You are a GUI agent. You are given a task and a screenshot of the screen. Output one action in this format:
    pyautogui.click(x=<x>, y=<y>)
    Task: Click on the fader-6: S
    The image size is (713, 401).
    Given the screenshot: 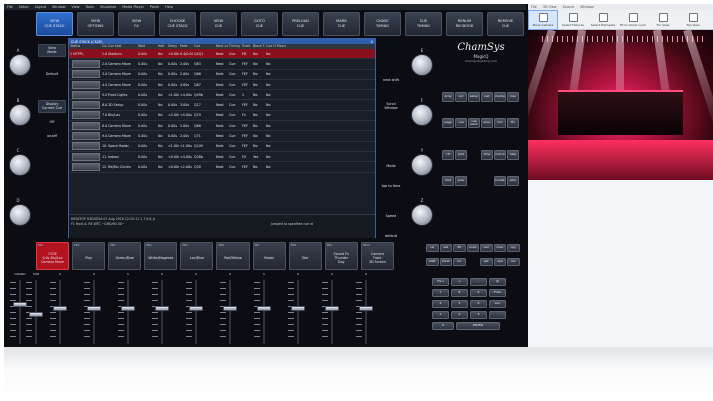 What is the action you would take?
    pyautogui.click(x=162, y=309)
    